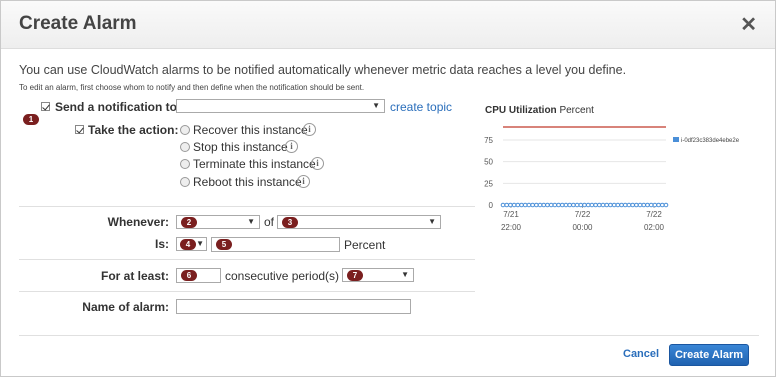  What do you see at coordinates (582, 227) in the screenshot?
I see `x-tick-label: 00:00` at bounding box center [582, 227].